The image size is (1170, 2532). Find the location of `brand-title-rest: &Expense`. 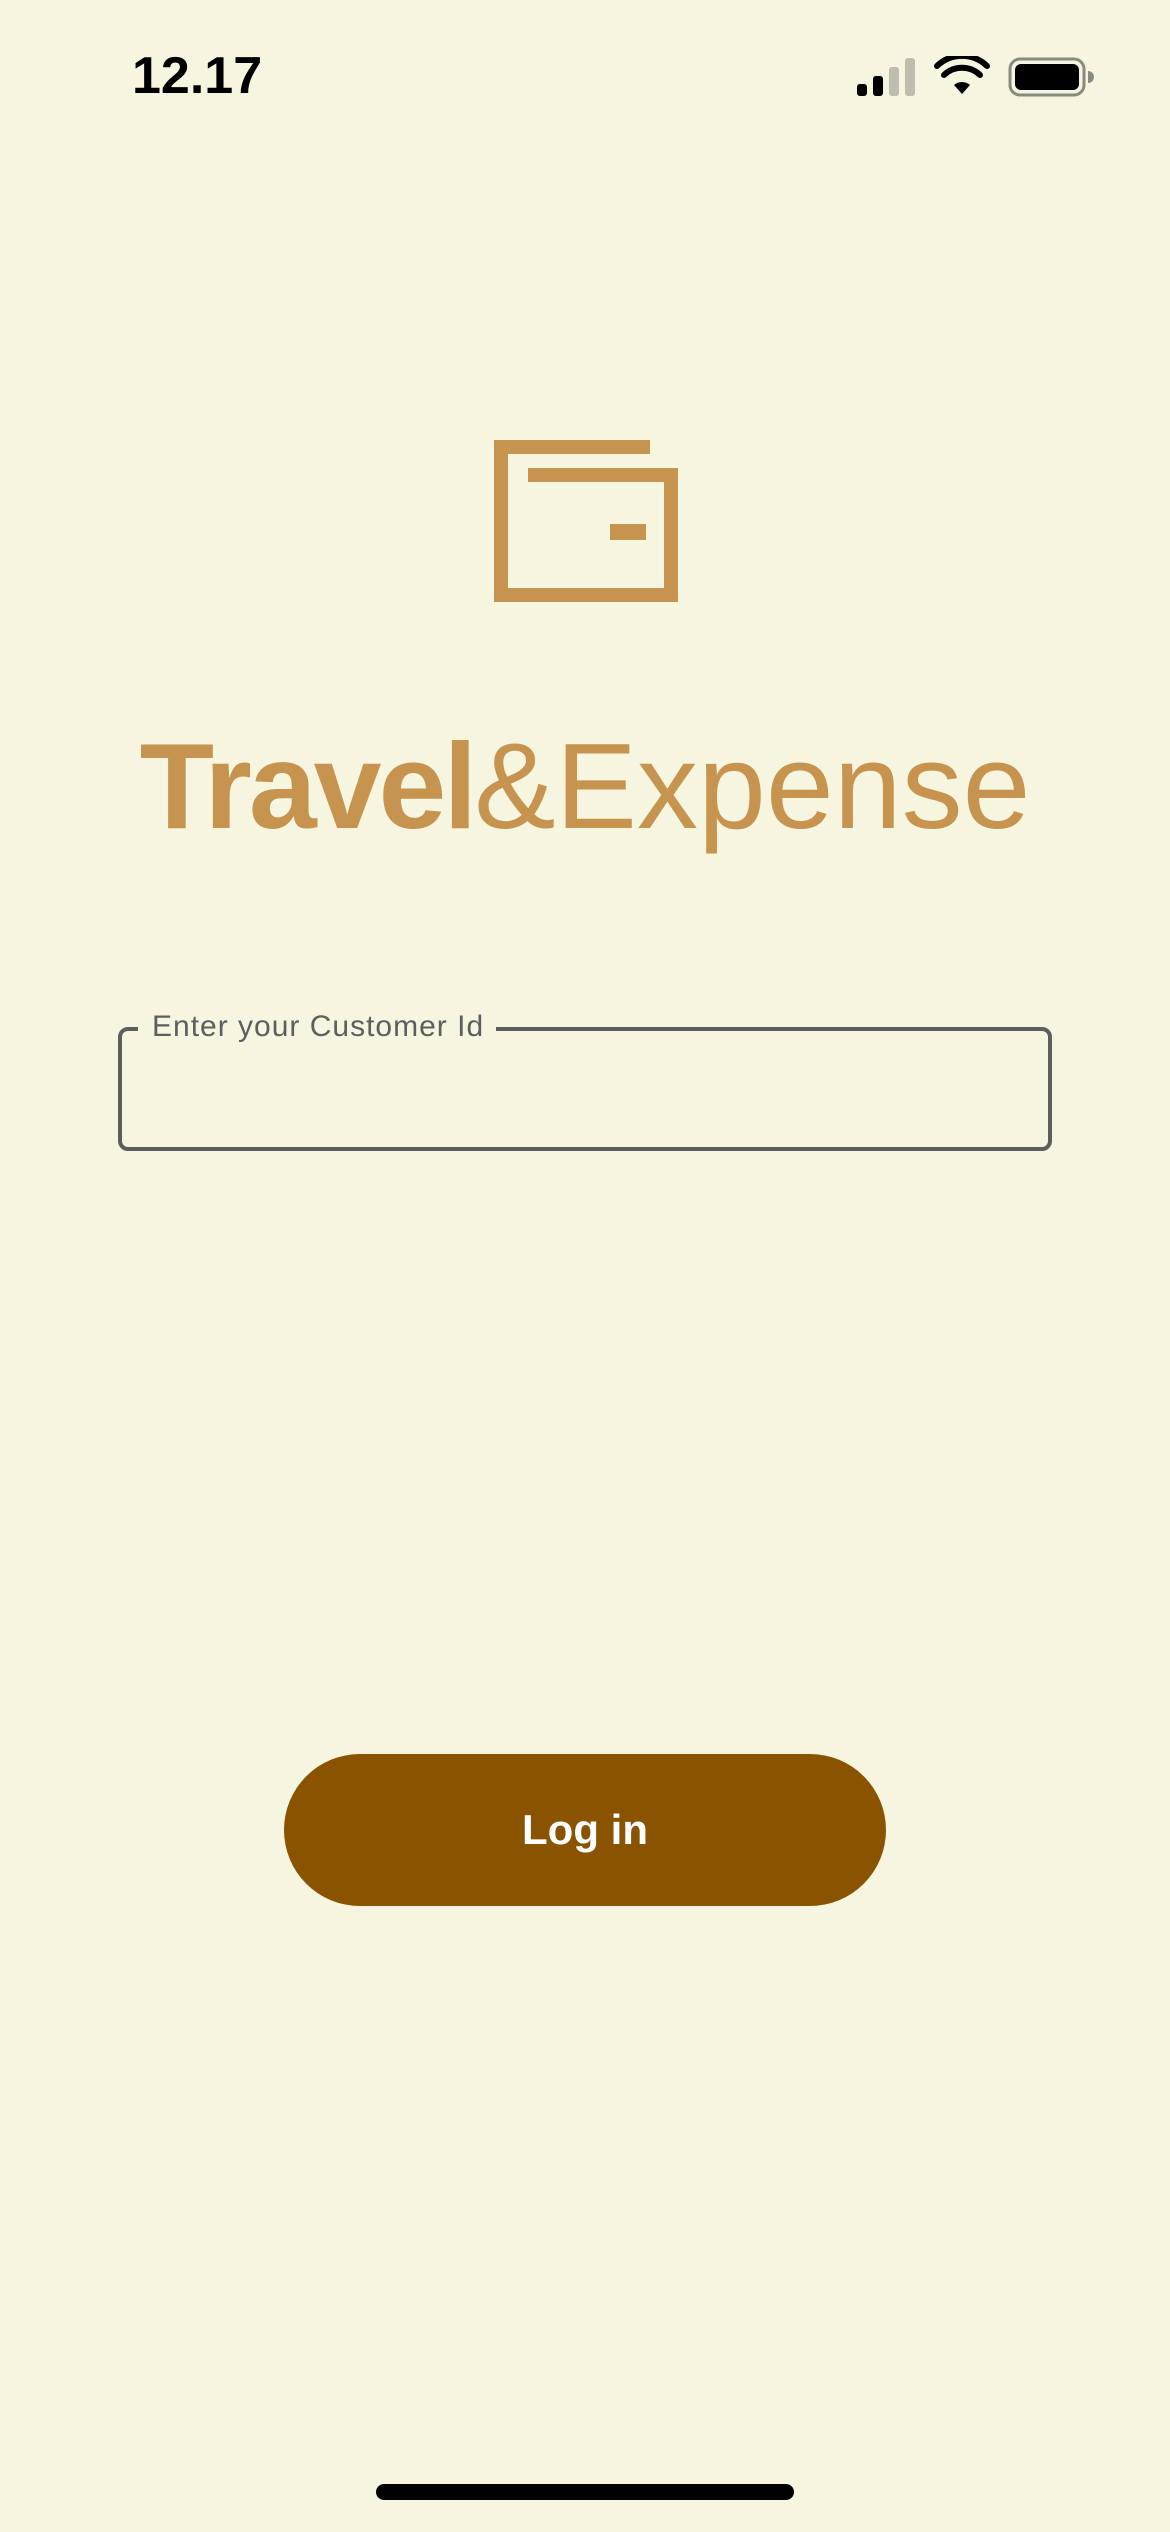

brand-title-rest: &Expense is located at coordinates (752, 786).